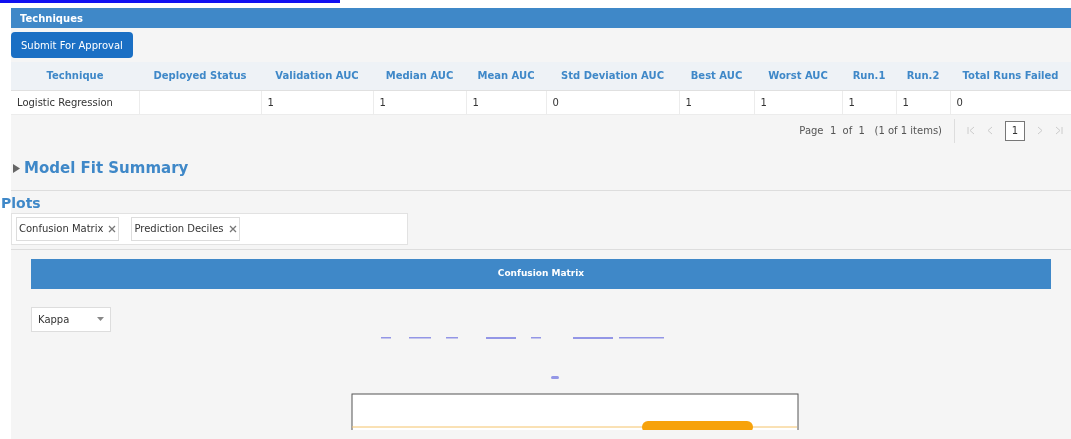 This screenshot has width=1071, height=439. I want to click on column-header: Best AUC, so click(716, 76).